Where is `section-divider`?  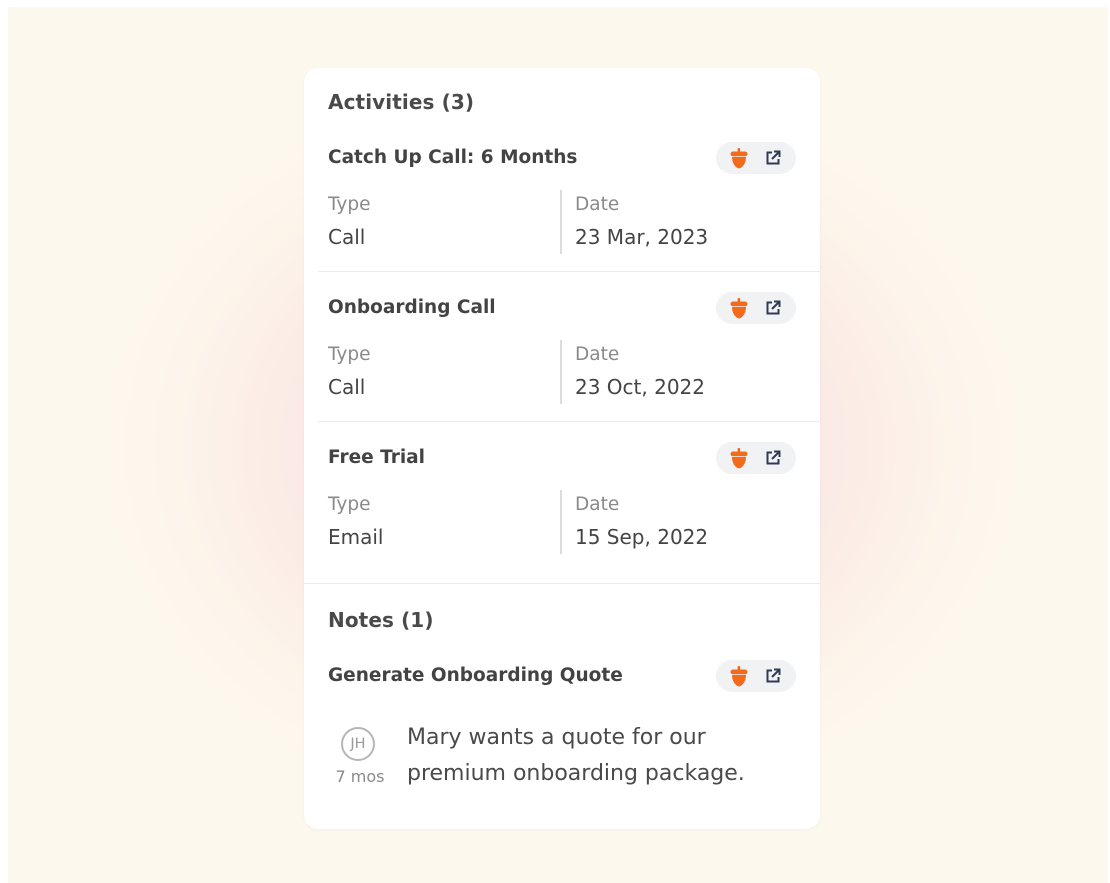
section-divider is located at coordinates (562, 583).